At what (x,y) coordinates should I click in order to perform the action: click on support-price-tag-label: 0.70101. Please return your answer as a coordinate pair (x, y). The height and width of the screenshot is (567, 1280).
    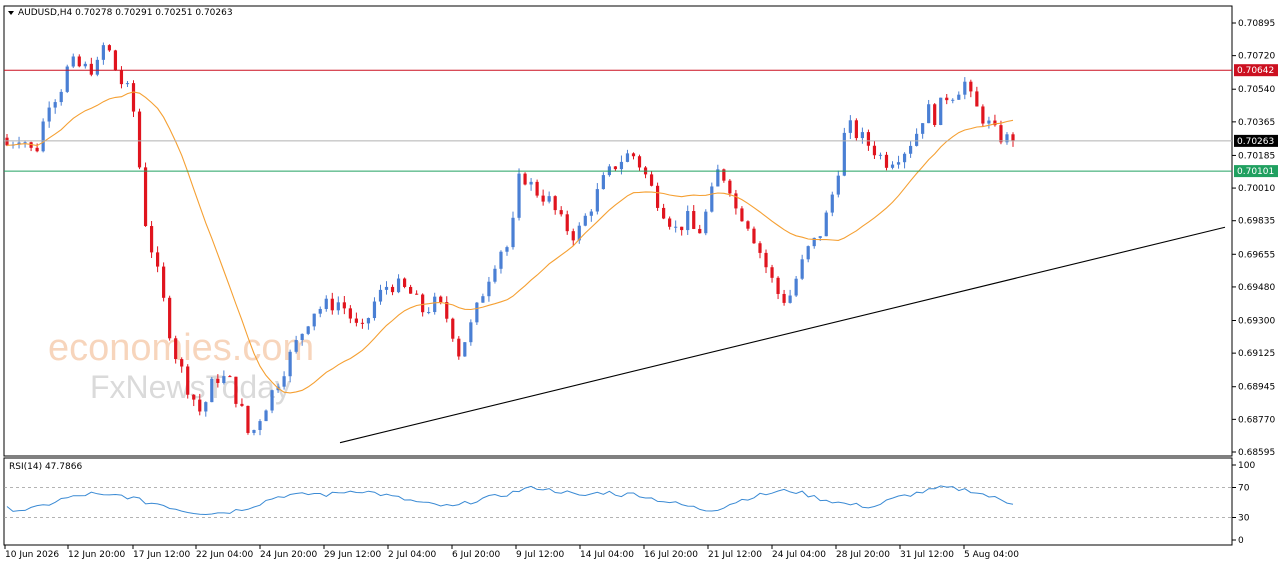
    Looking at the image, I should click on (1255, 172).